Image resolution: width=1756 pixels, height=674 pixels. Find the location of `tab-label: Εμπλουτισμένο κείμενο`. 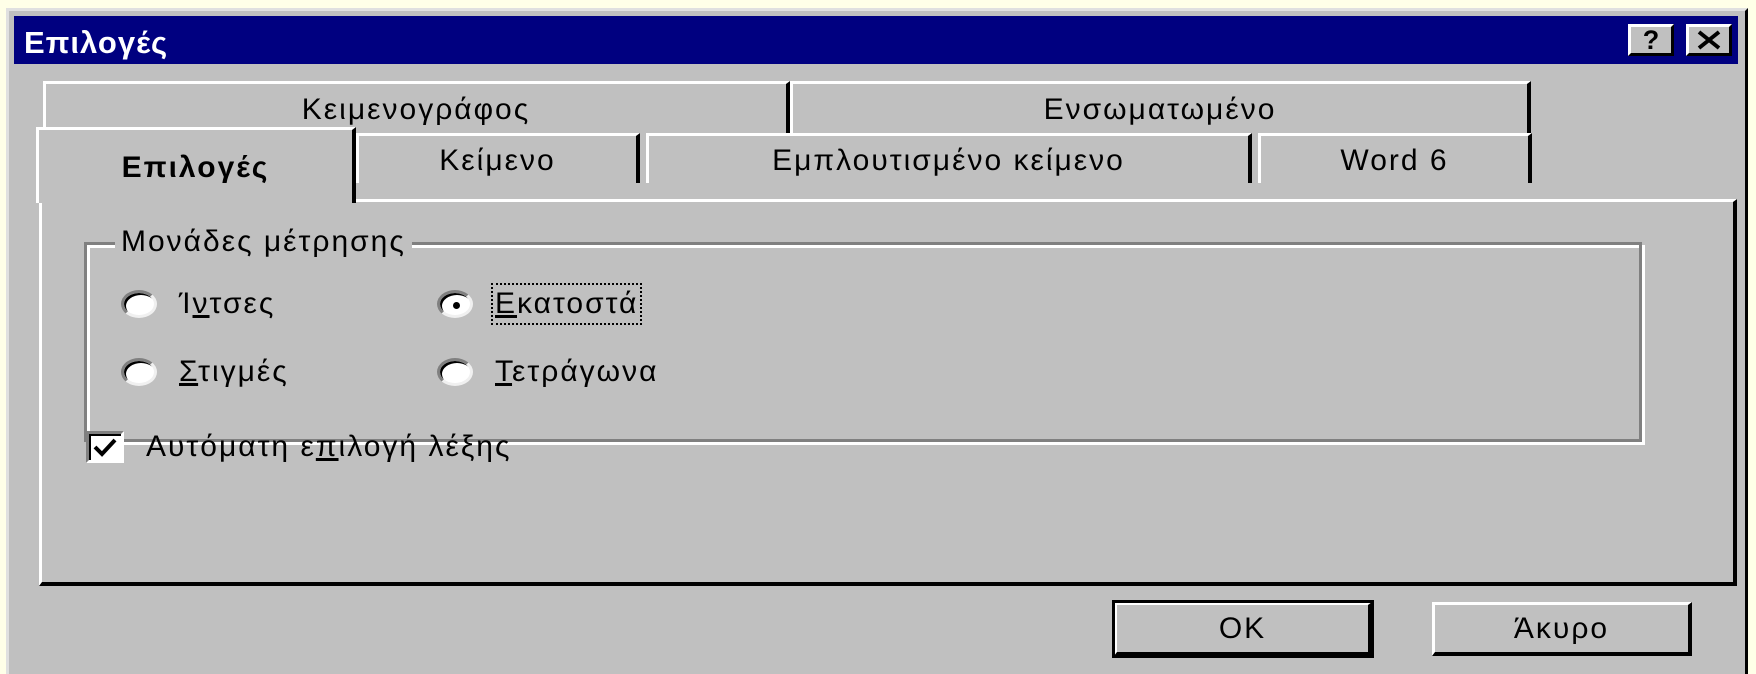

tab-label: Εμπλουτισμένο κείμενο is located at coordinates (948, 160).